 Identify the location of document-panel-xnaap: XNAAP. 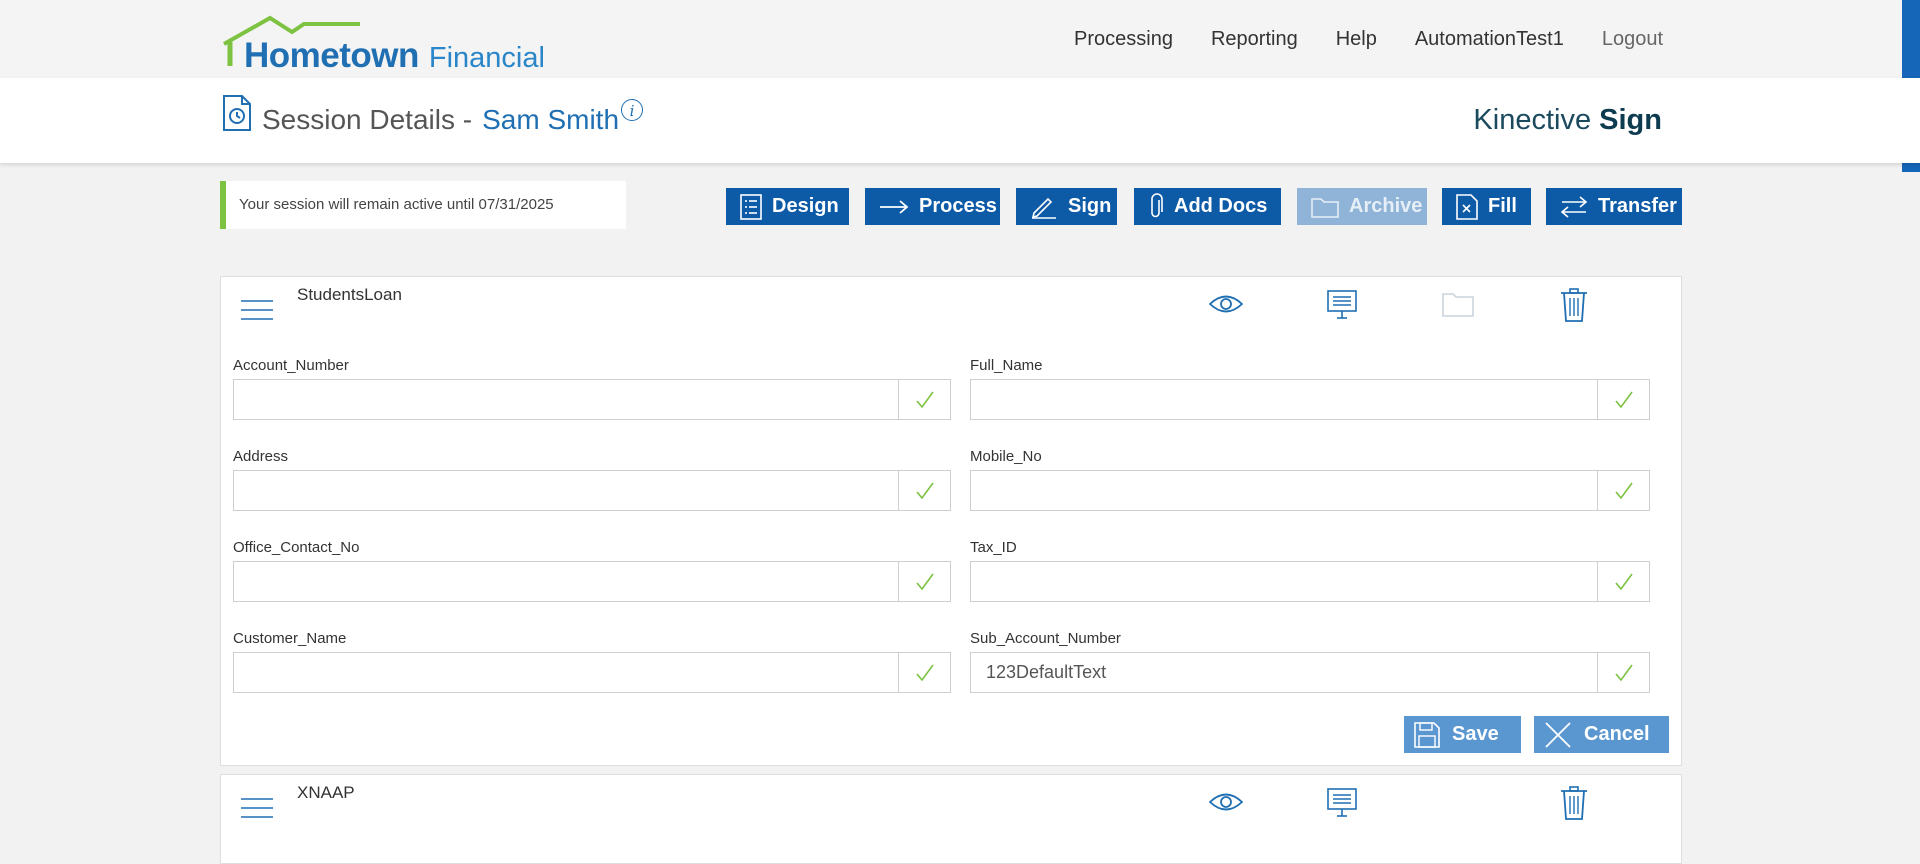
(951, 819).